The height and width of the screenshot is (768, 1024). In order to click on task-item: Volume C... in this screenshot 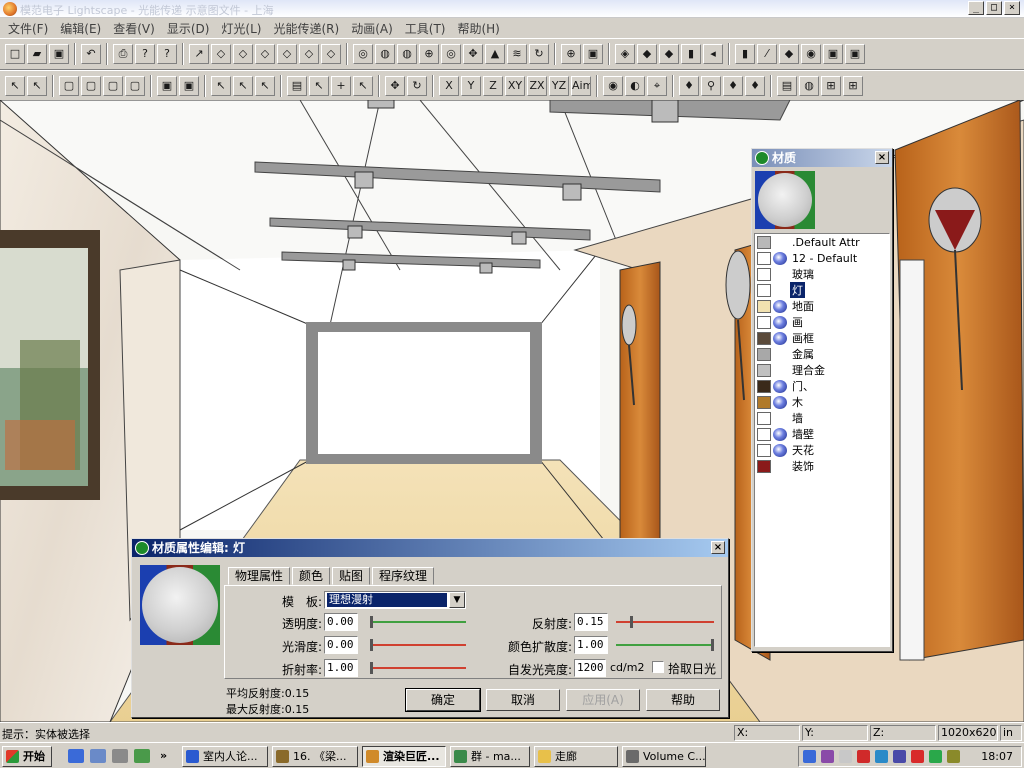, I will do `click(664, 756)`.